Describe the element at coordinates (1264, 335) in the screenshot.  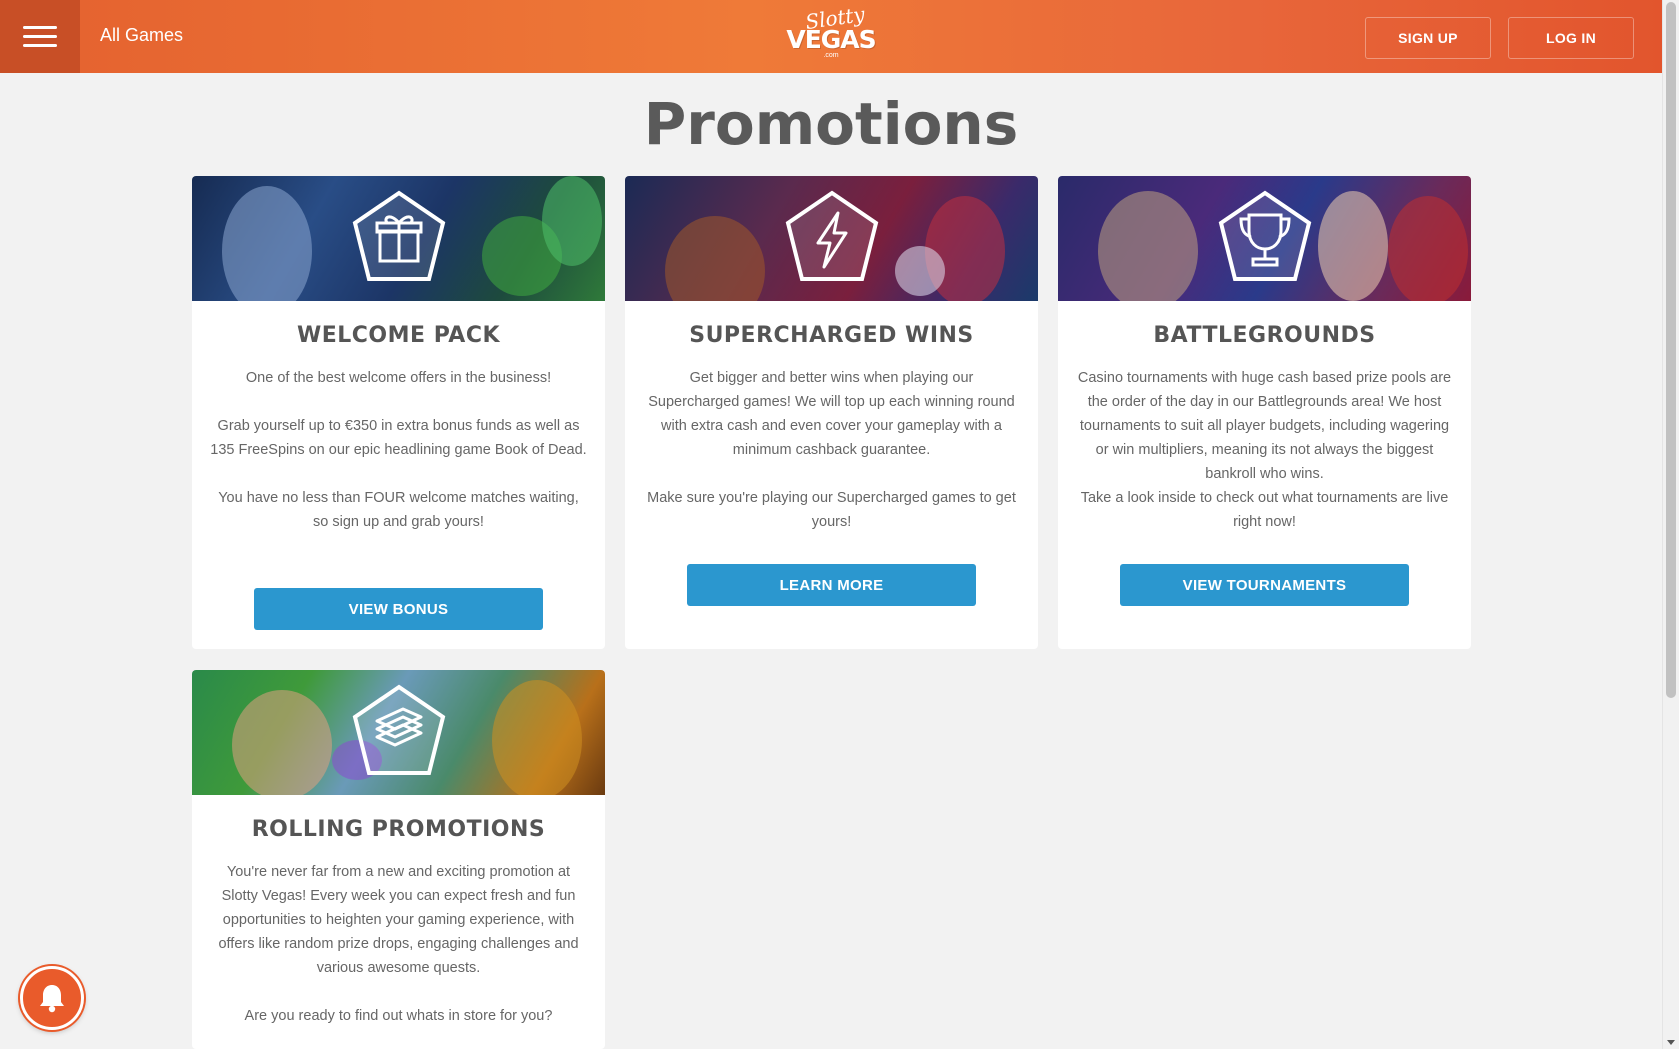
I see `card-title: BATTLEGROUNDS` at that location.